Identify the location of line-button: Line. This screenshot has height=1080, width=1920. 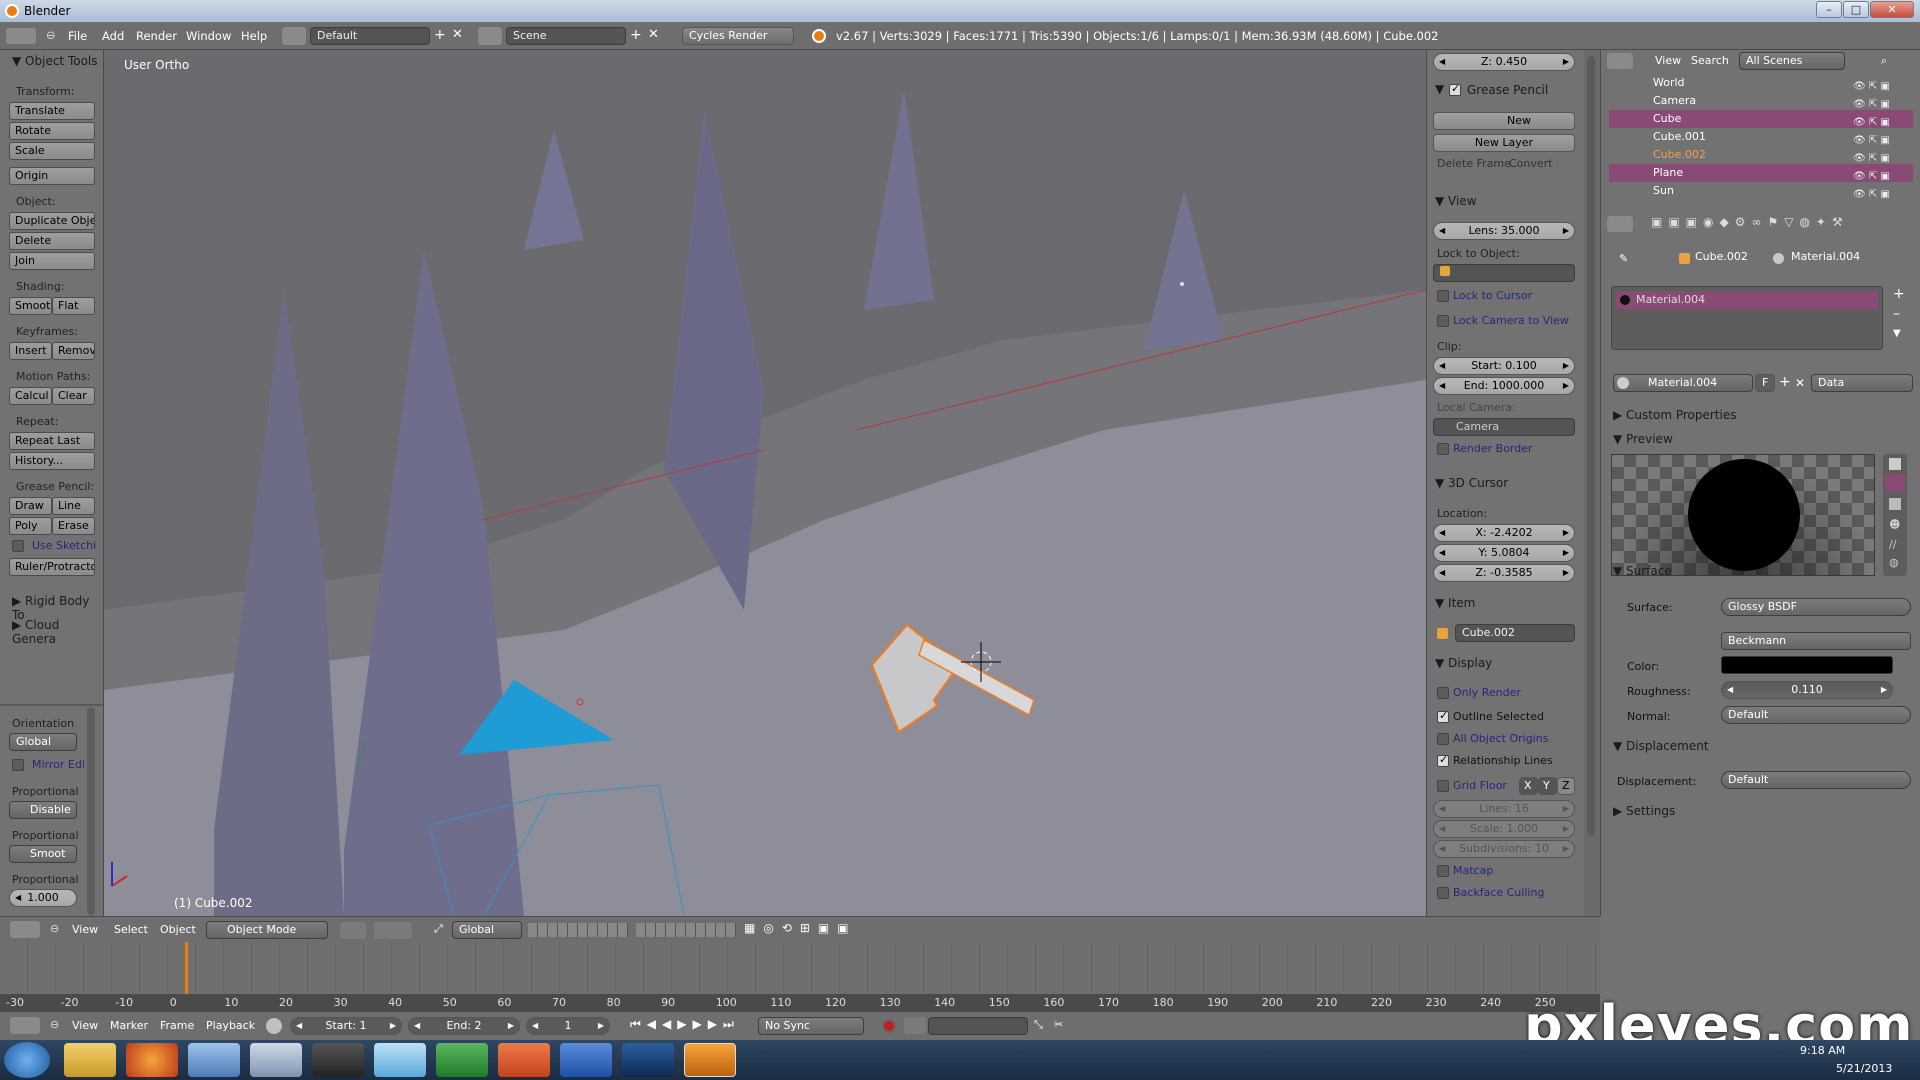
(73, 506).